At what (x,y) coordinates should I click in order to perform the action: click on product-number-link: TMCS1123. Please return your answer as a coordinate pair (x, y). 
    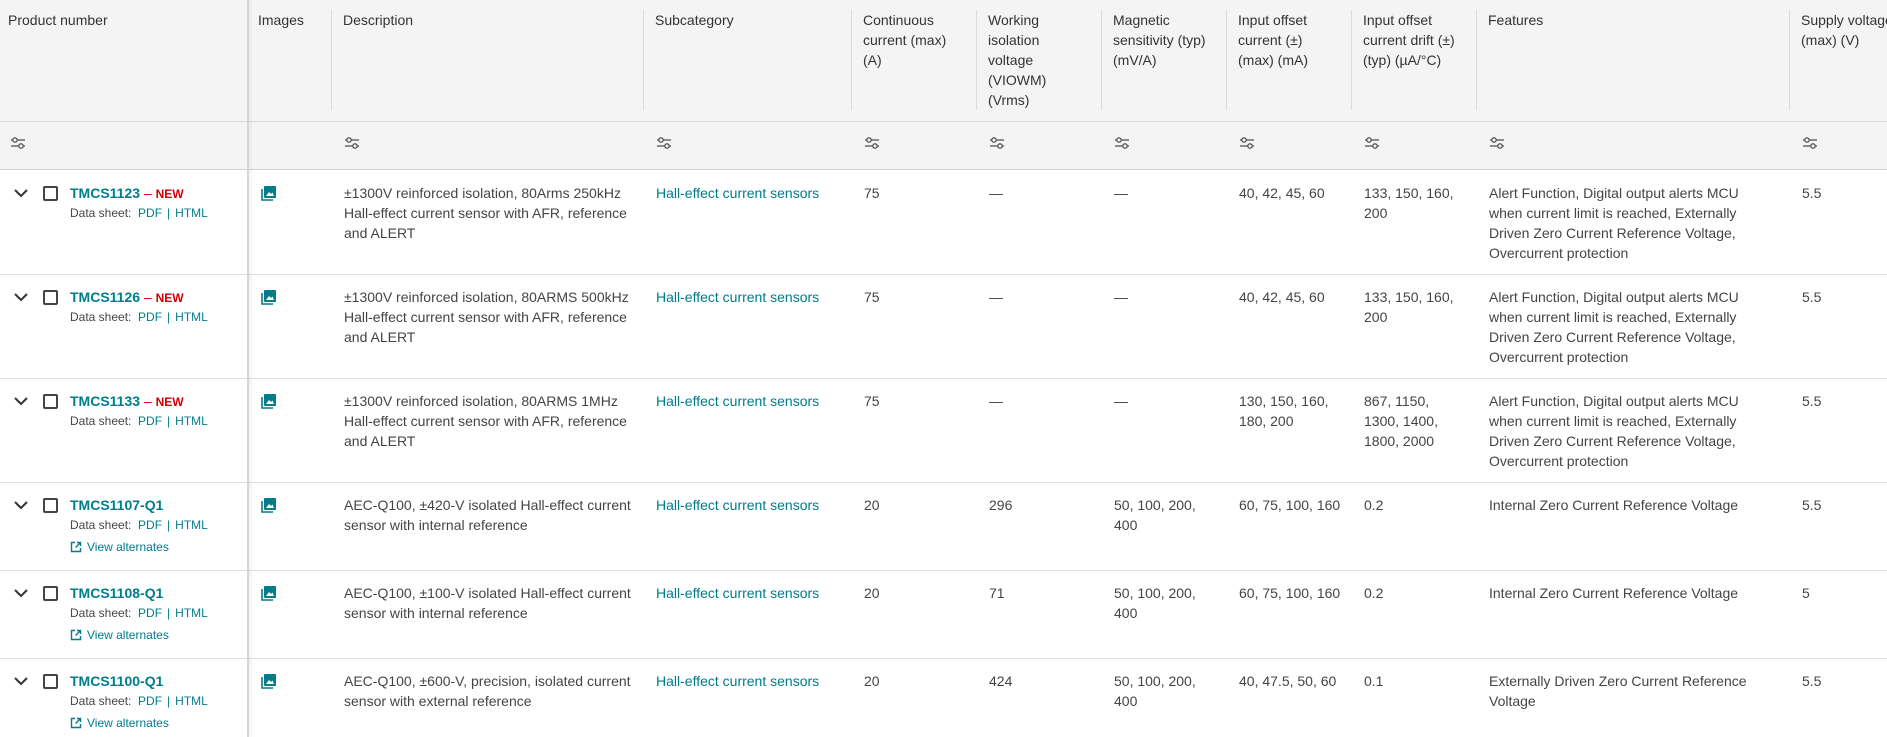
    Looking at the image, I should click on (105, 193).